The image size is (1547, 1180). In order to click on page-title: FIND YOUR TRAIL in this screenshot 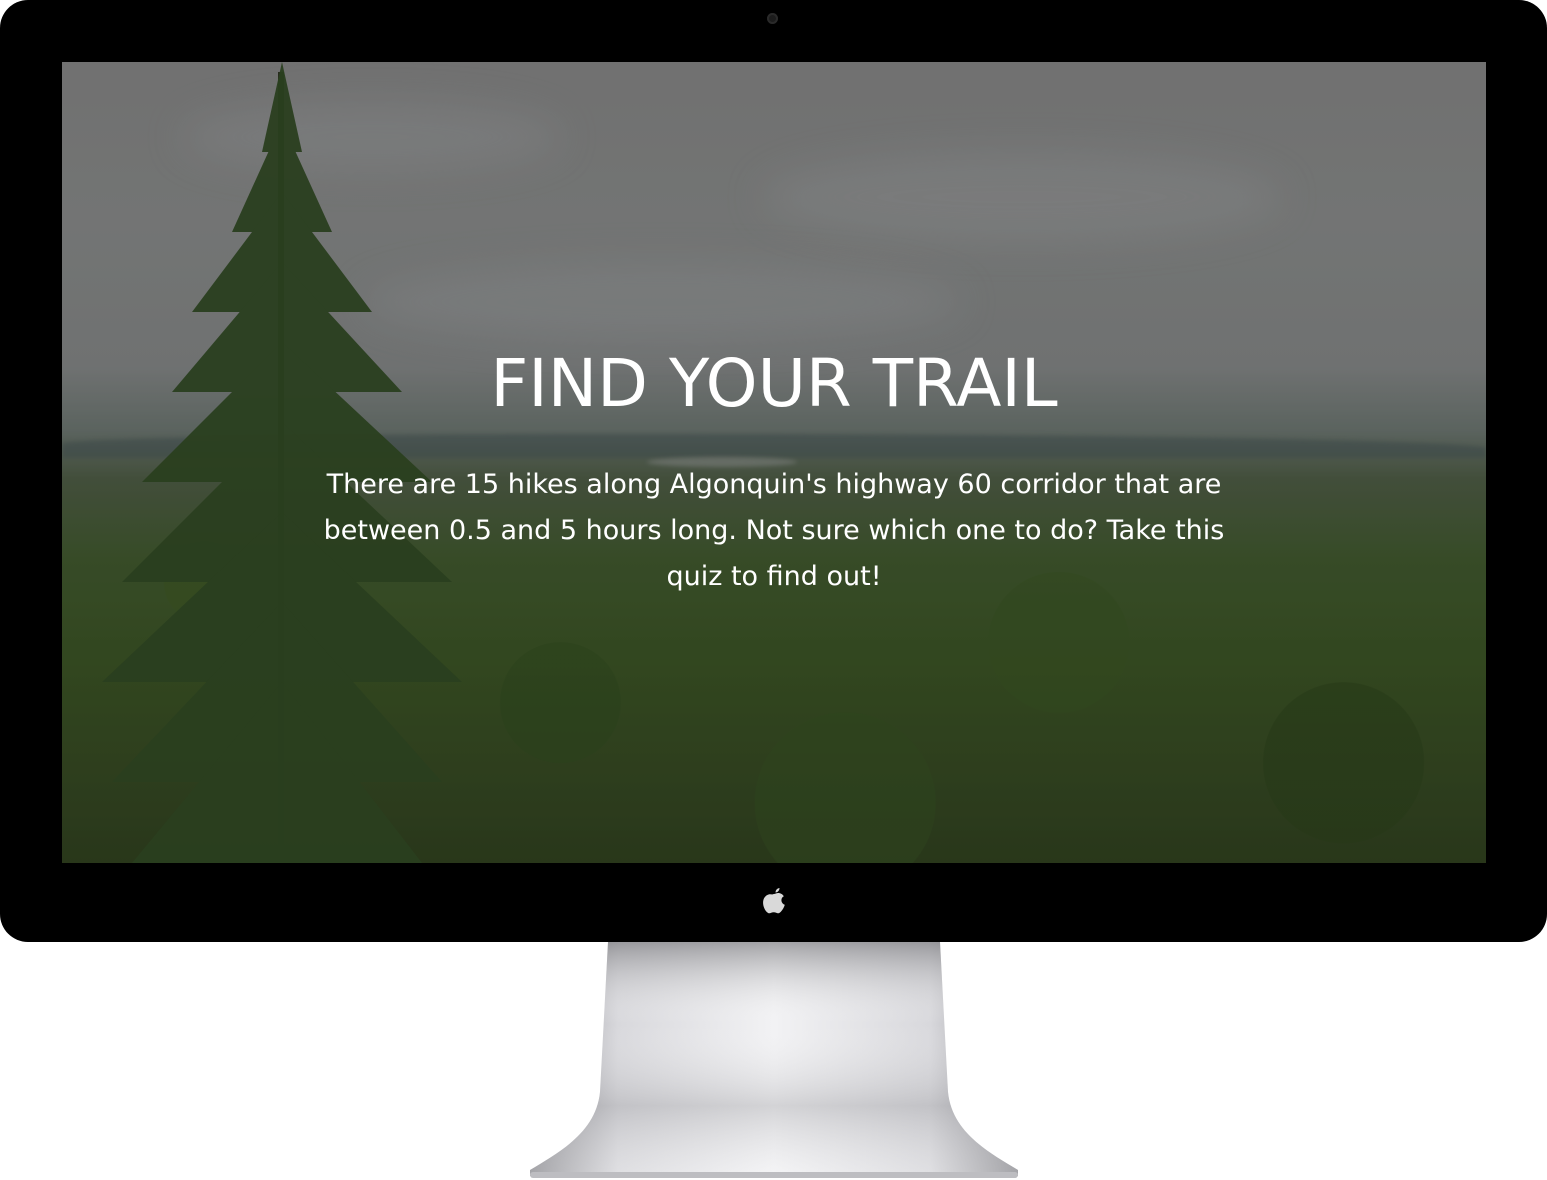, I will do `click(774, 383)`.